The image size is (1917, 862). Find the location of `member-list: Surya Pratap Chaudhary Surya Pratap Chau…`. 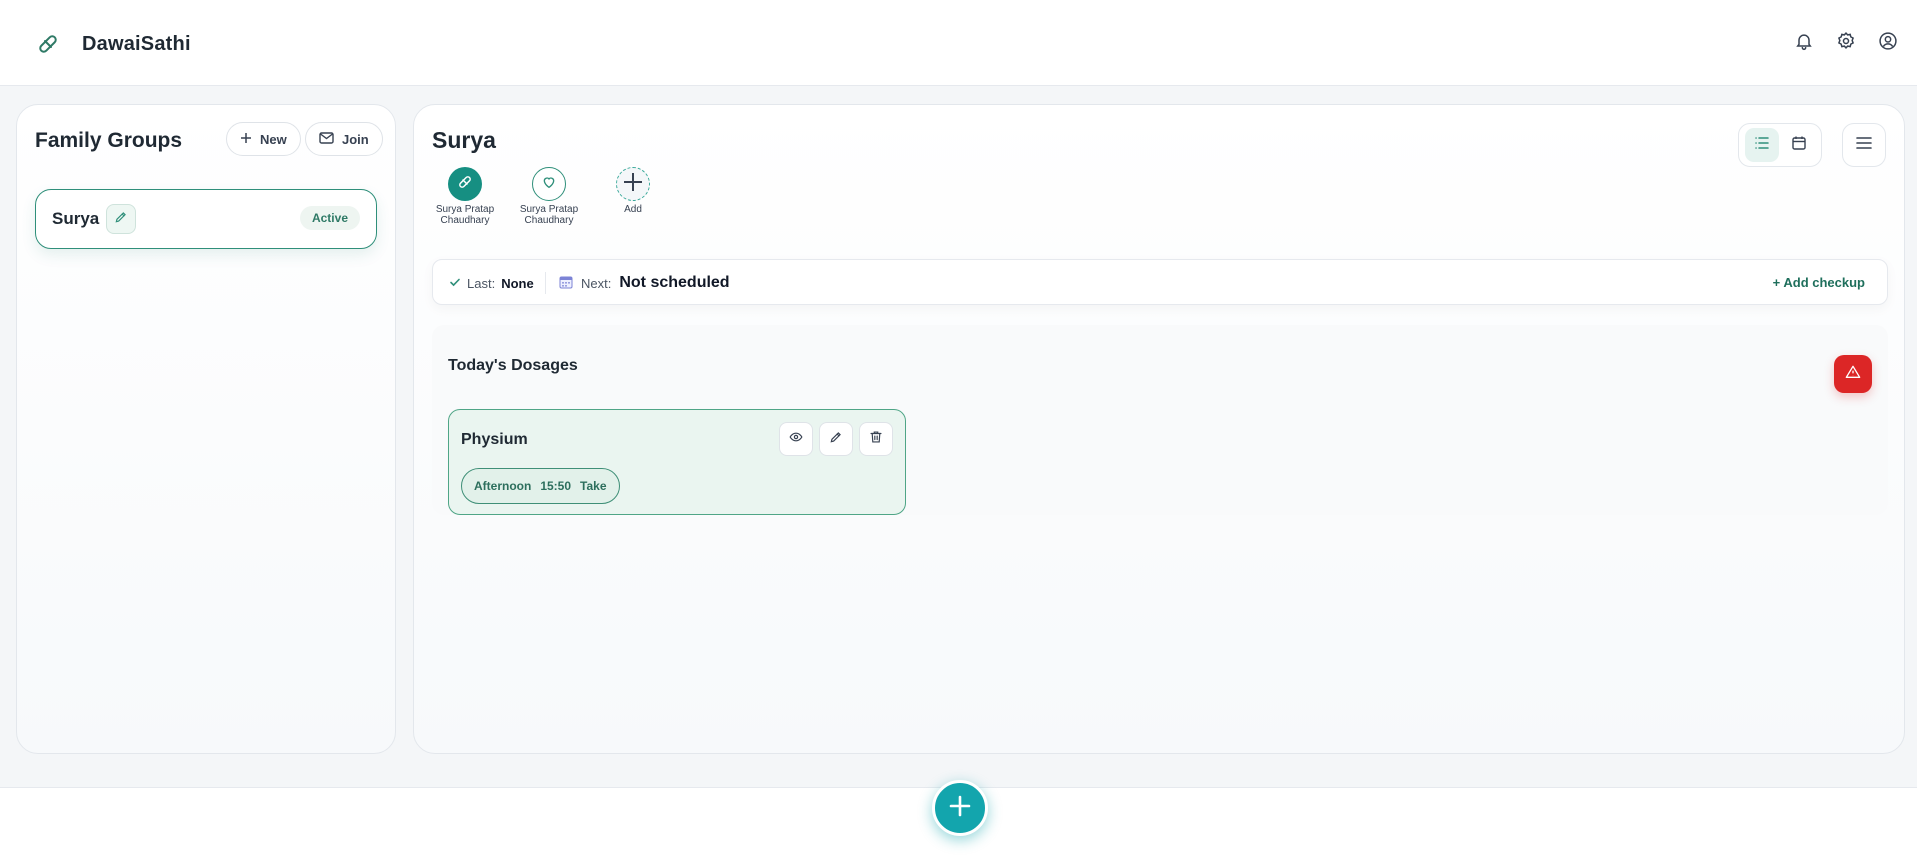

member-list: Surya Pratap Chaudhary Surya Pratap Chau… is located at coordinates (549, 196).